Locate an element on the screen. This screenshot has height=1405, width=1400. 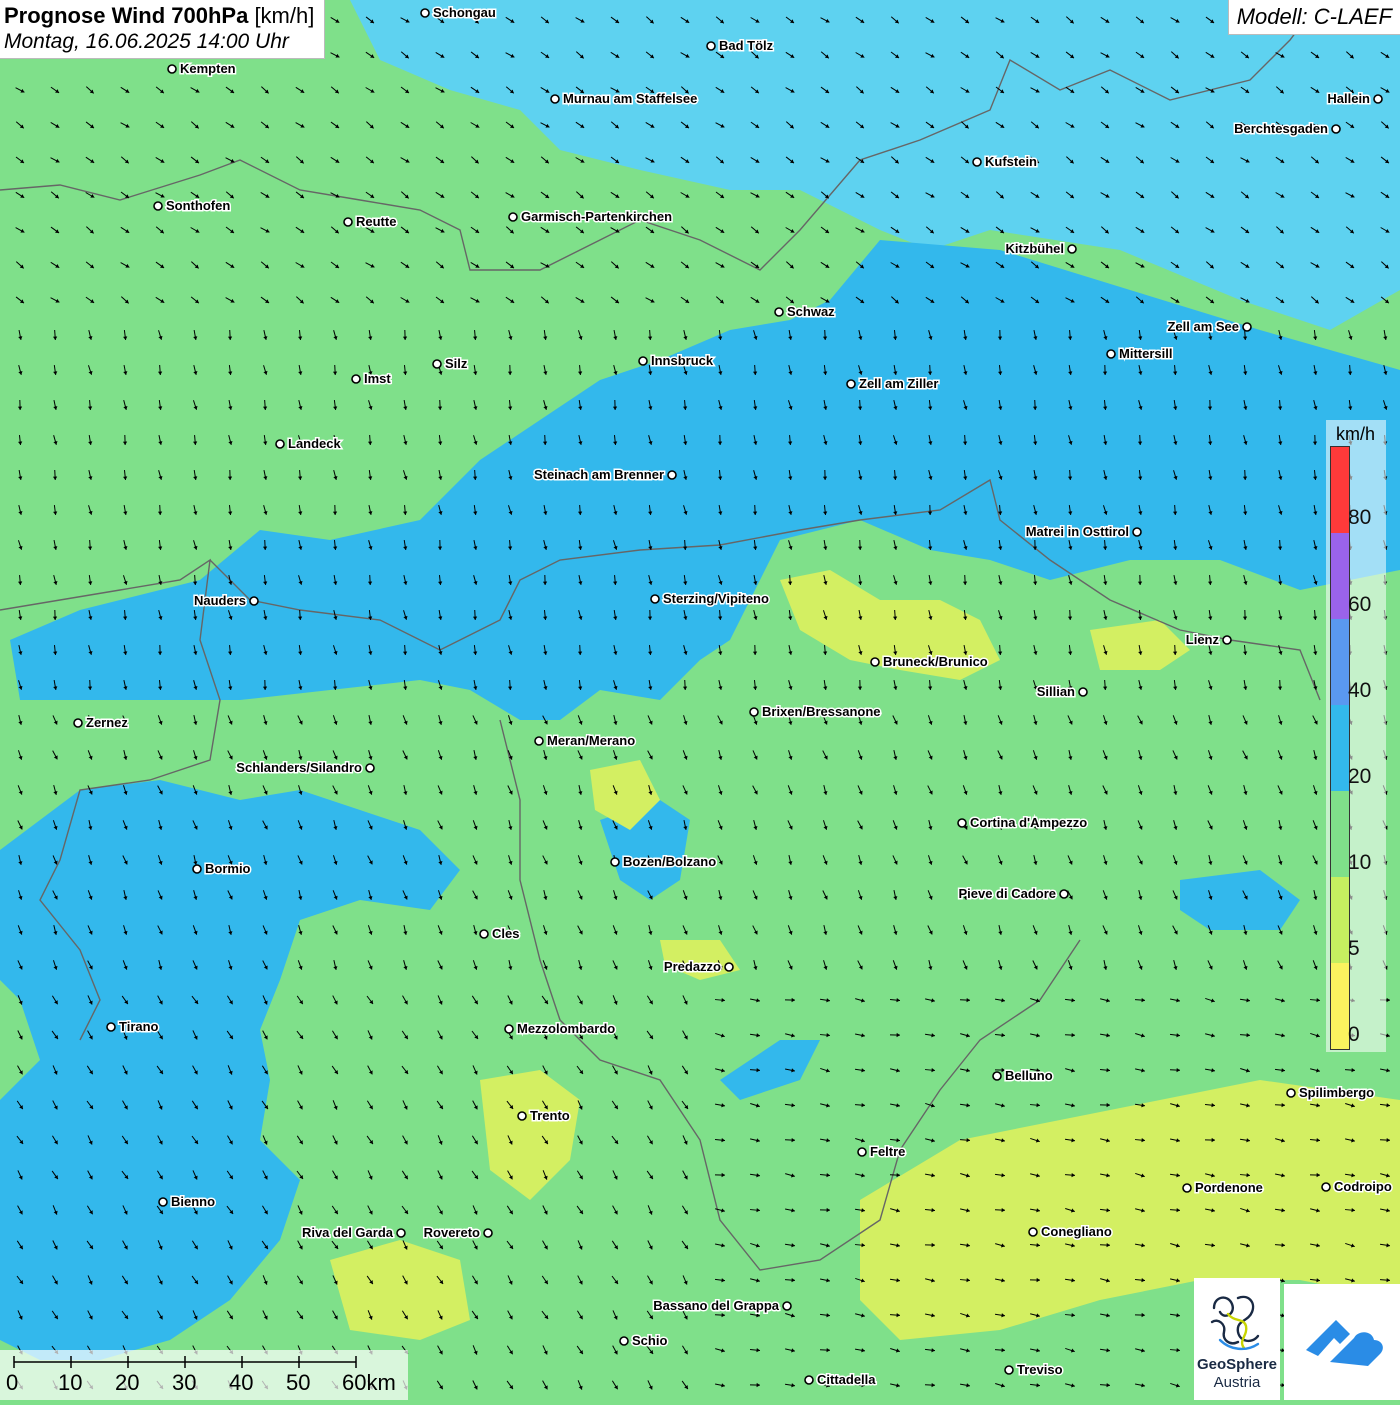
city-label: Cortina d'Ampezzo is located at coordinates (1028, 822).